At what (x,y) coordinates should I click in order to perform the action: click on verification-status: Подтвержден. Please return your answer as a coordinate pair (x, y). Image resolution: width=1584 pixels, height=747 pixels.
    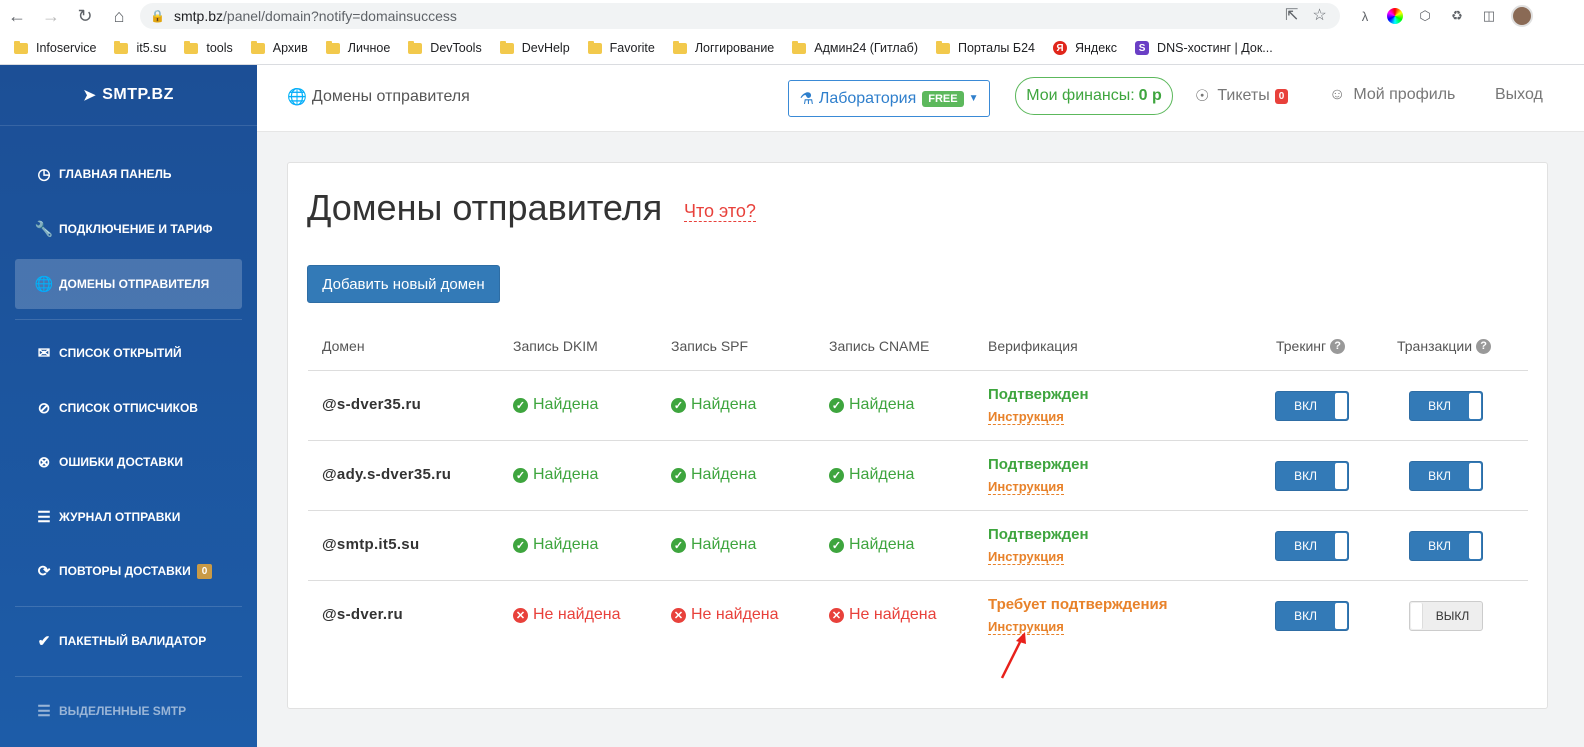
    Looking at the image, I should click on (1038, 464).